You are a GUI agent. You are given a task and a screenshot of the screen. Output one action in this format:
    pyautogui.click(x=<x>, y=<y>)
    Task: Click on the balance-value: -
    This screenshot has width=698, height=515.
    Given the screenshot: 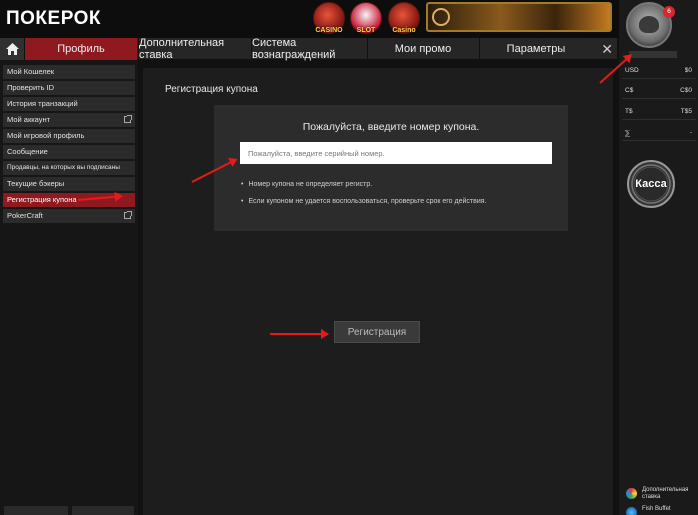 What is the action you would take?
    pyautogui.click(x=690, y=132)
    